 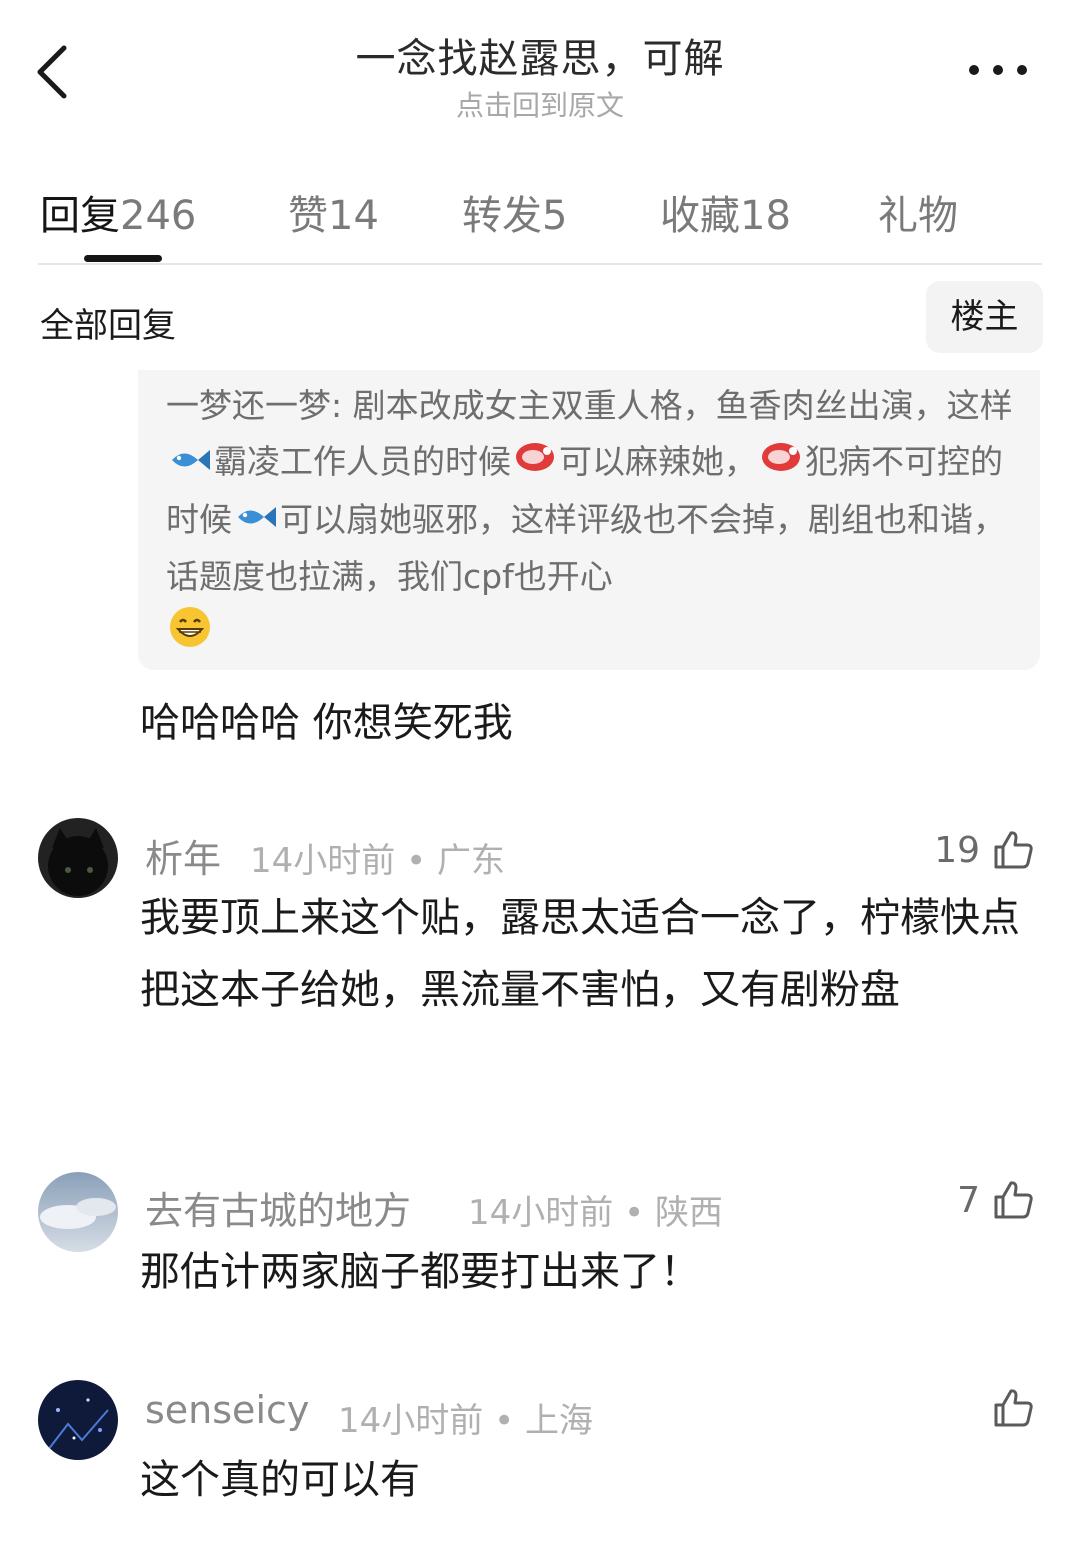 What do you see at coordinates (540, 104) in the screenshot?
I see `back-to-original-link: 点击回到原文` at bounding box center [540, 104].